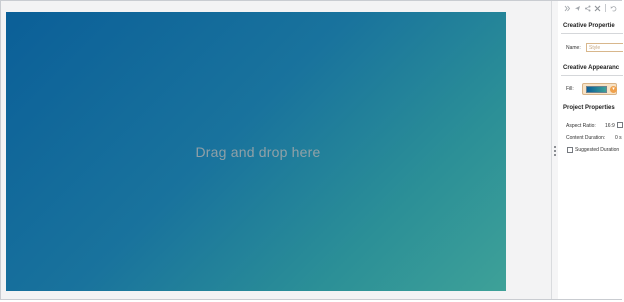 This screenshot has width=624, height=302. What do you see at coordinates (597, 8) in the screenshot?
I see `close-x-icon` at bounding box center [597, 8].